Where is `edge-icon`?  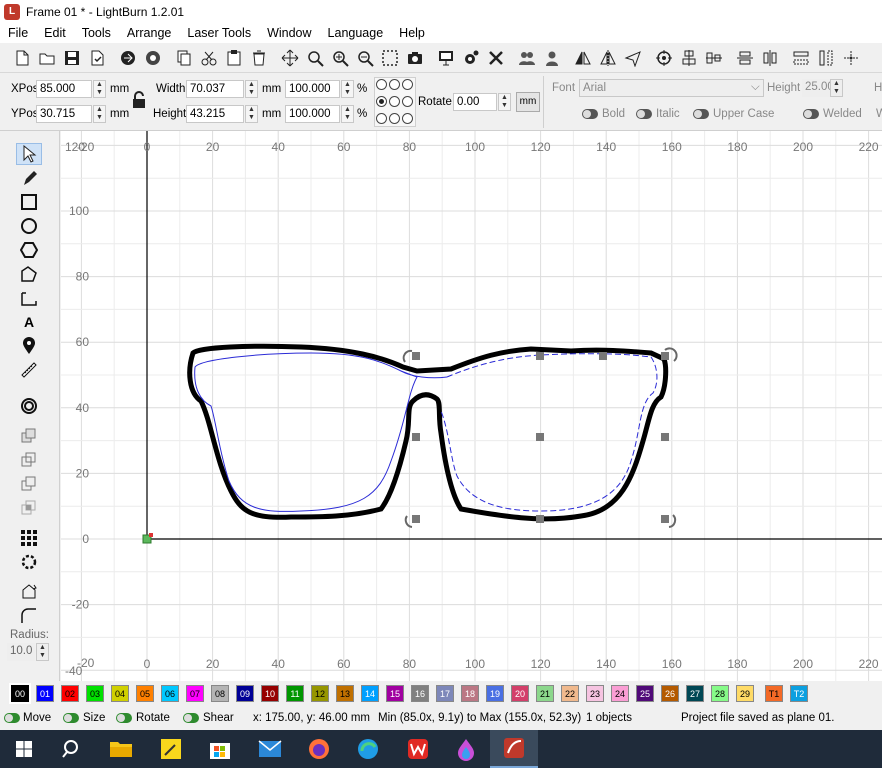 edge-icon is located at coordinates (368, 749).